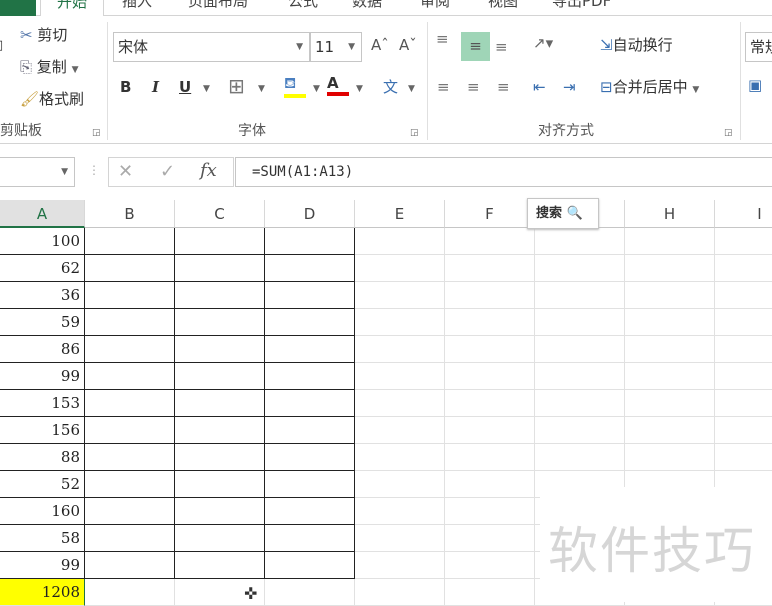  Describe the element at coordinates (580, 403) in the screenshot. I see `cell-G7` at that location.